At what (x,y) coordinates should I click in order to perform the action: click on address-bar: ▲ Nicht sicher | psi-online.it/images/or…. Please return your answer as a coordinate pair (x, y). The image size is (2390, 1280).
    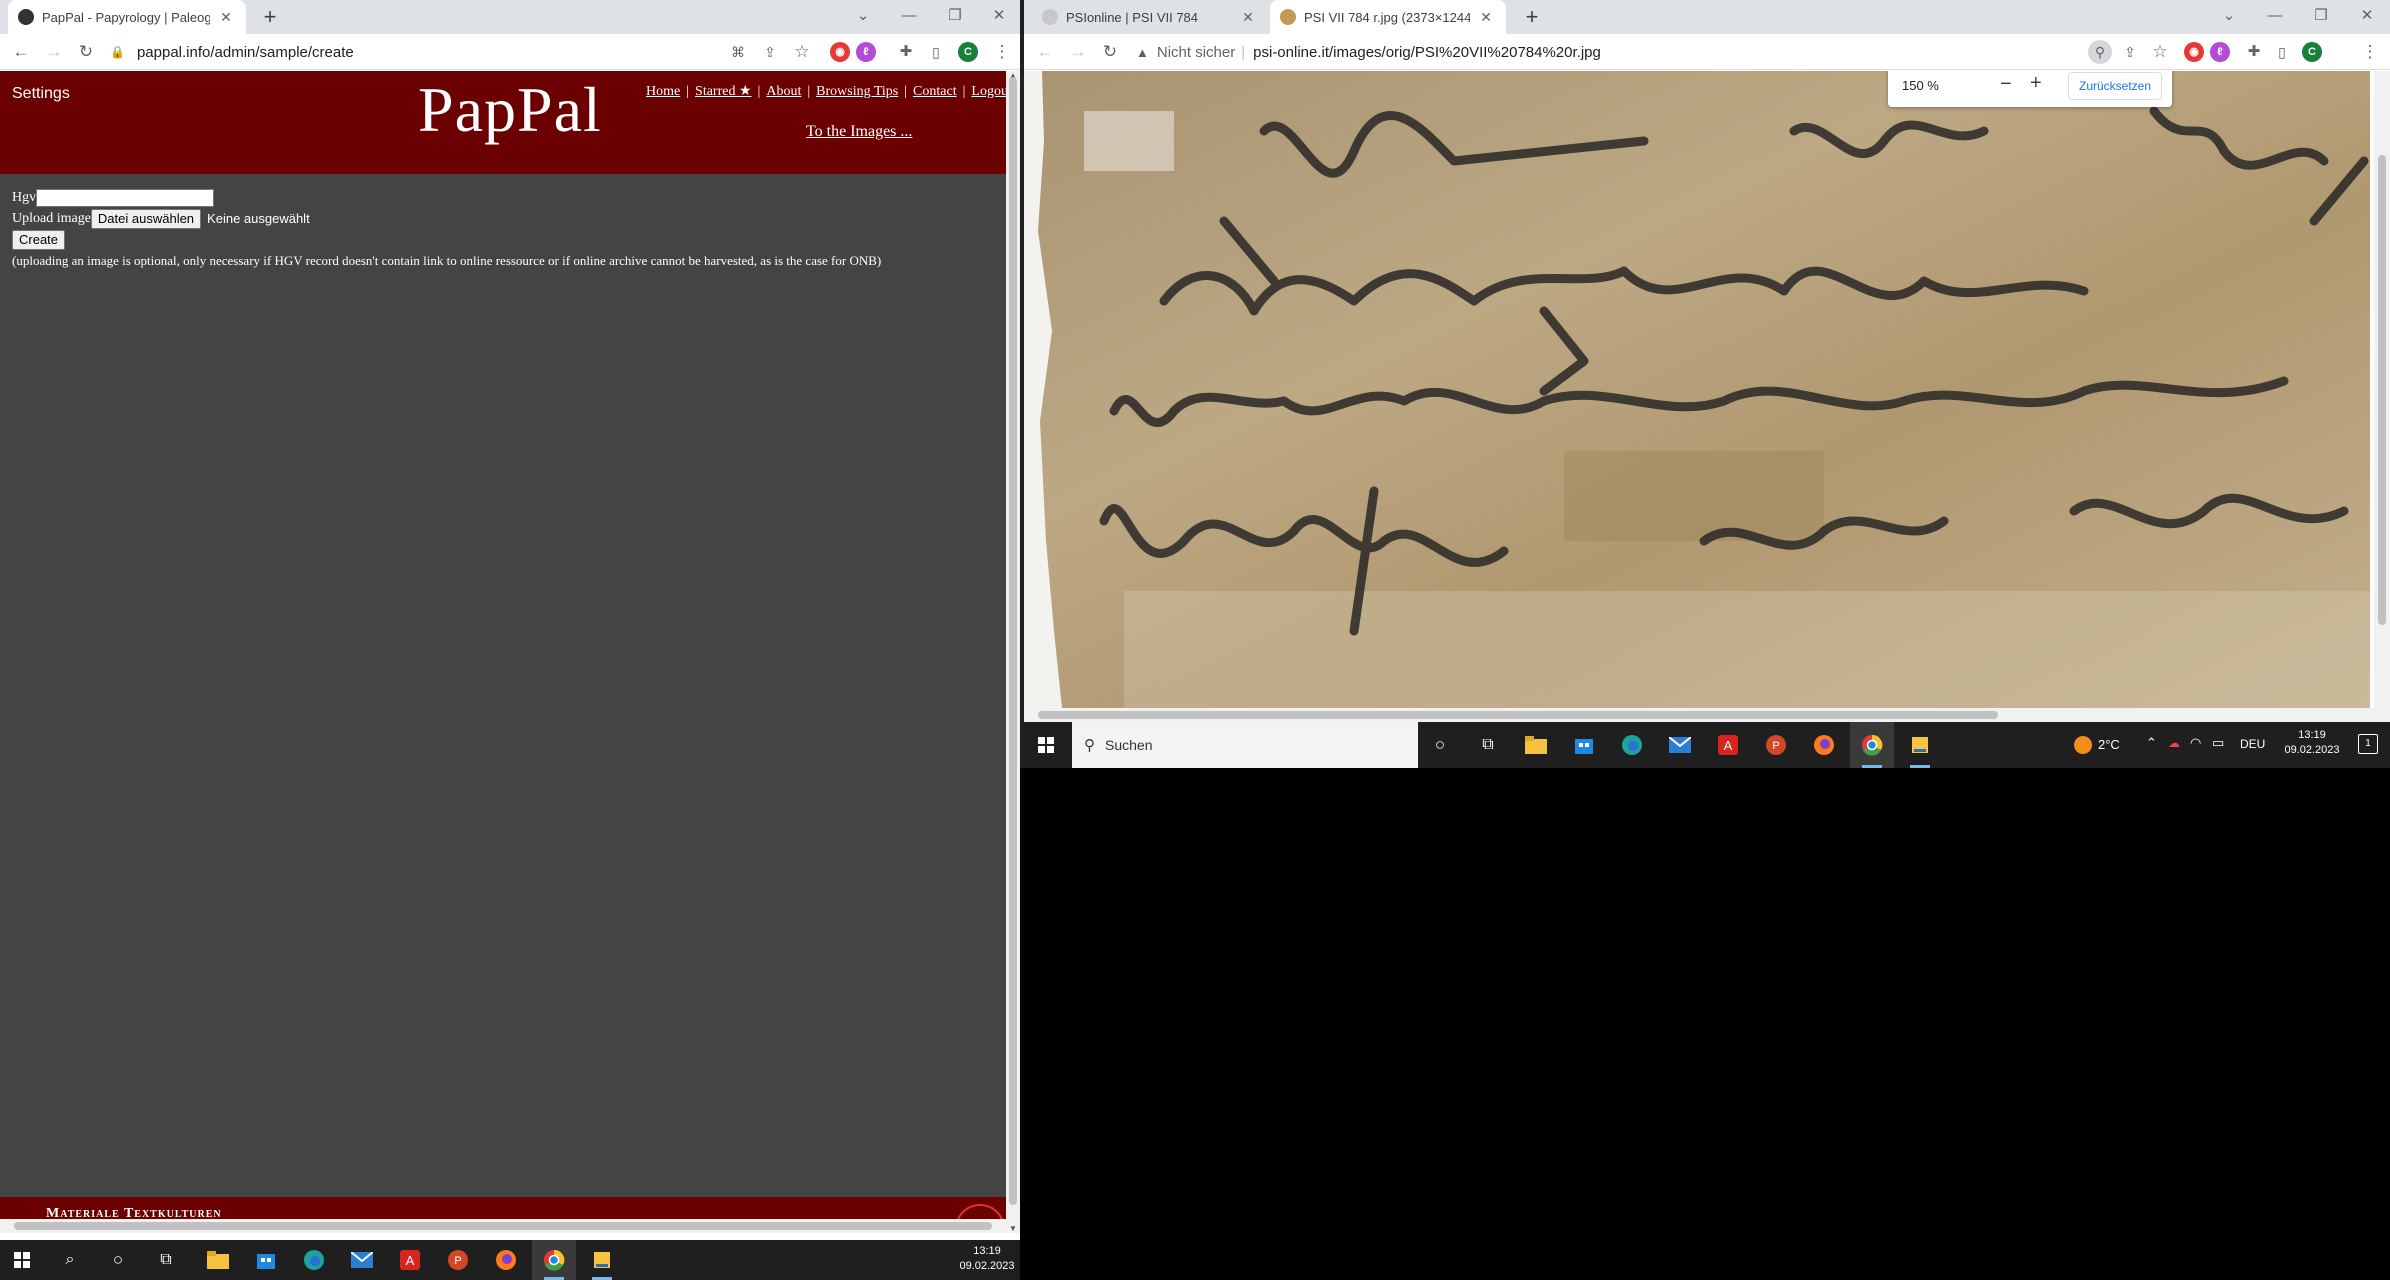
    Looking at the image, I should click on (1536, 52).